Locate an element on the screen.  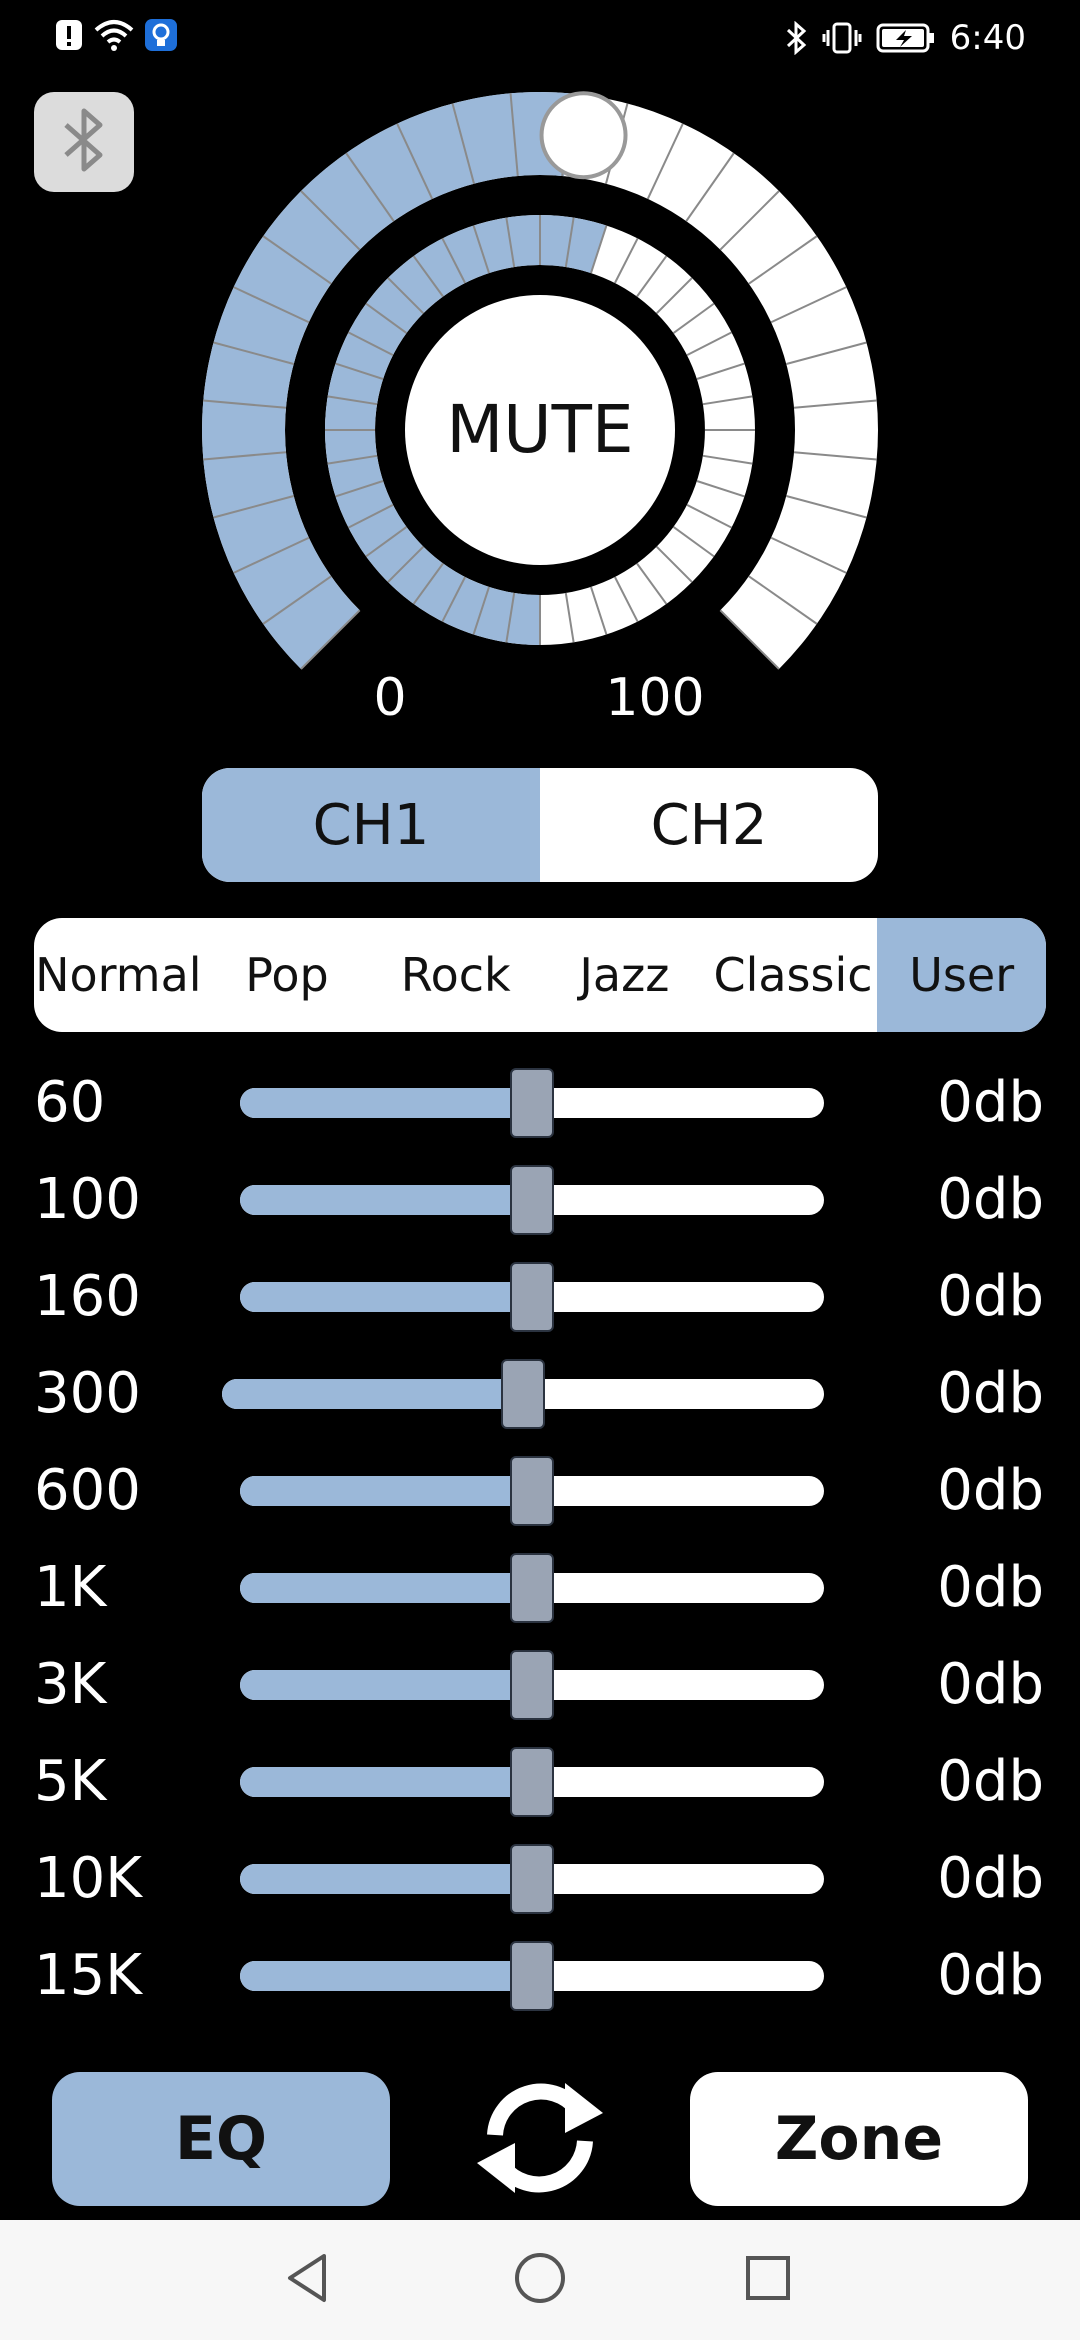
eq-band-row: 15K 0db is located at coordinates (540, 1976).